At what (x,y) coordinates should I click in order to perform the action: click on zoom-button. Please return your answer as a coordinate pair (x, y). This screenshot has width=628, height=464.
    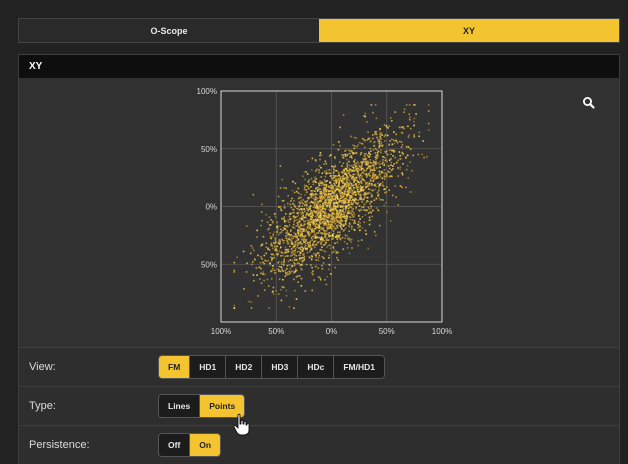
    Looking at the image, I should click on (589, 103).